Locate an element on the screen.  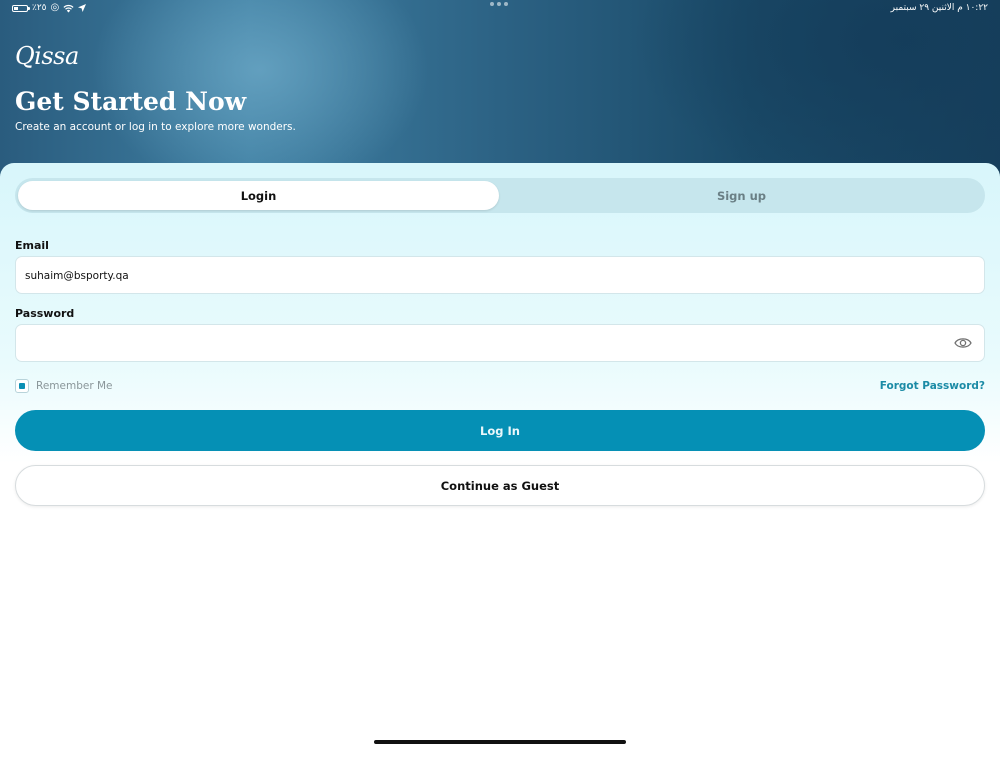
remember-checkbox is located at coordinates (22, 386).